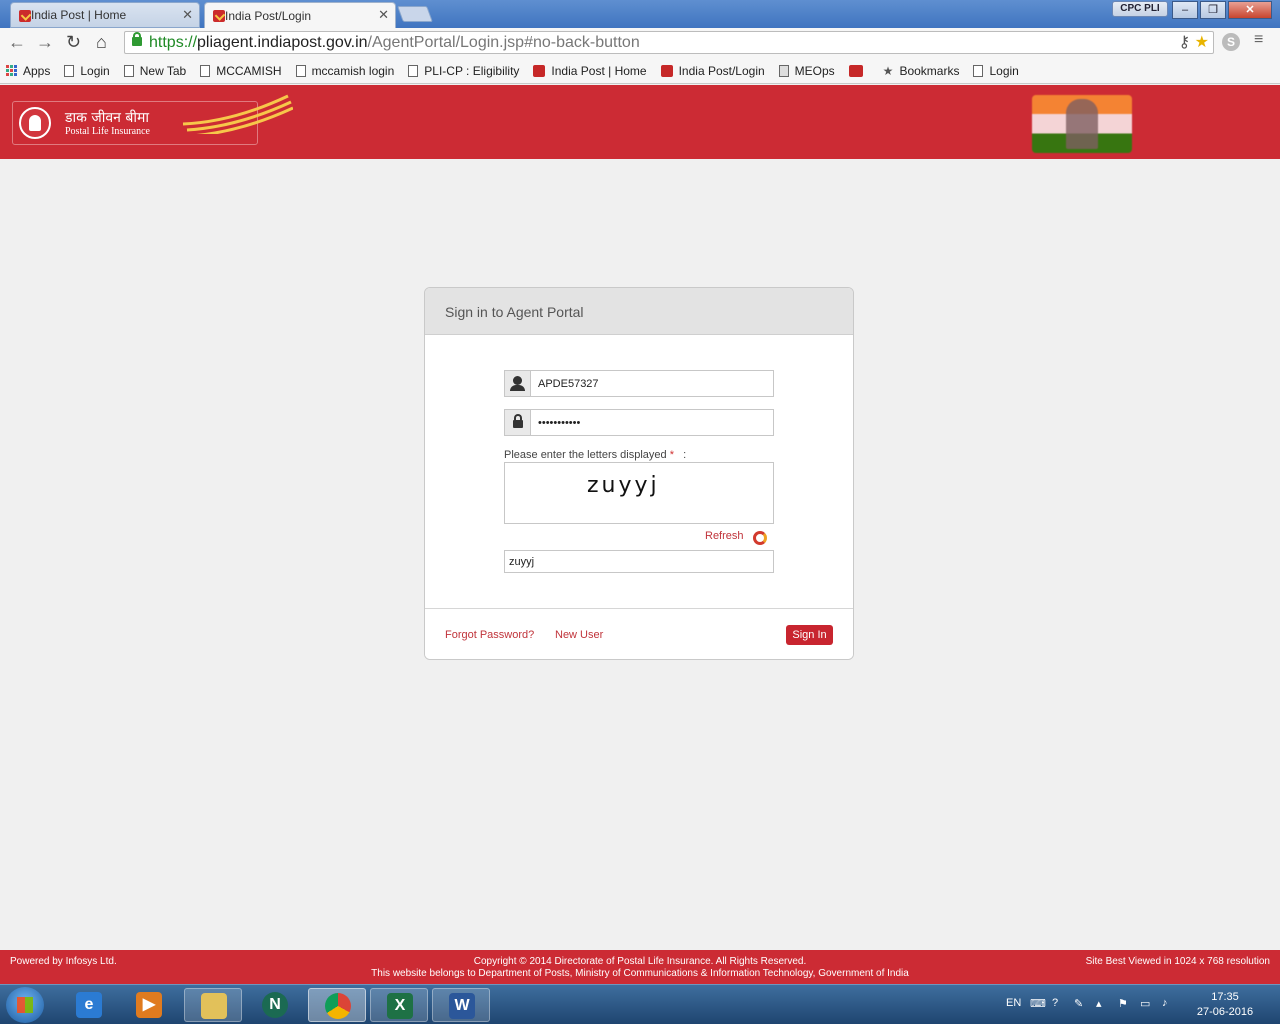  I want to click on url-scheme: https://, so click(173, 42).